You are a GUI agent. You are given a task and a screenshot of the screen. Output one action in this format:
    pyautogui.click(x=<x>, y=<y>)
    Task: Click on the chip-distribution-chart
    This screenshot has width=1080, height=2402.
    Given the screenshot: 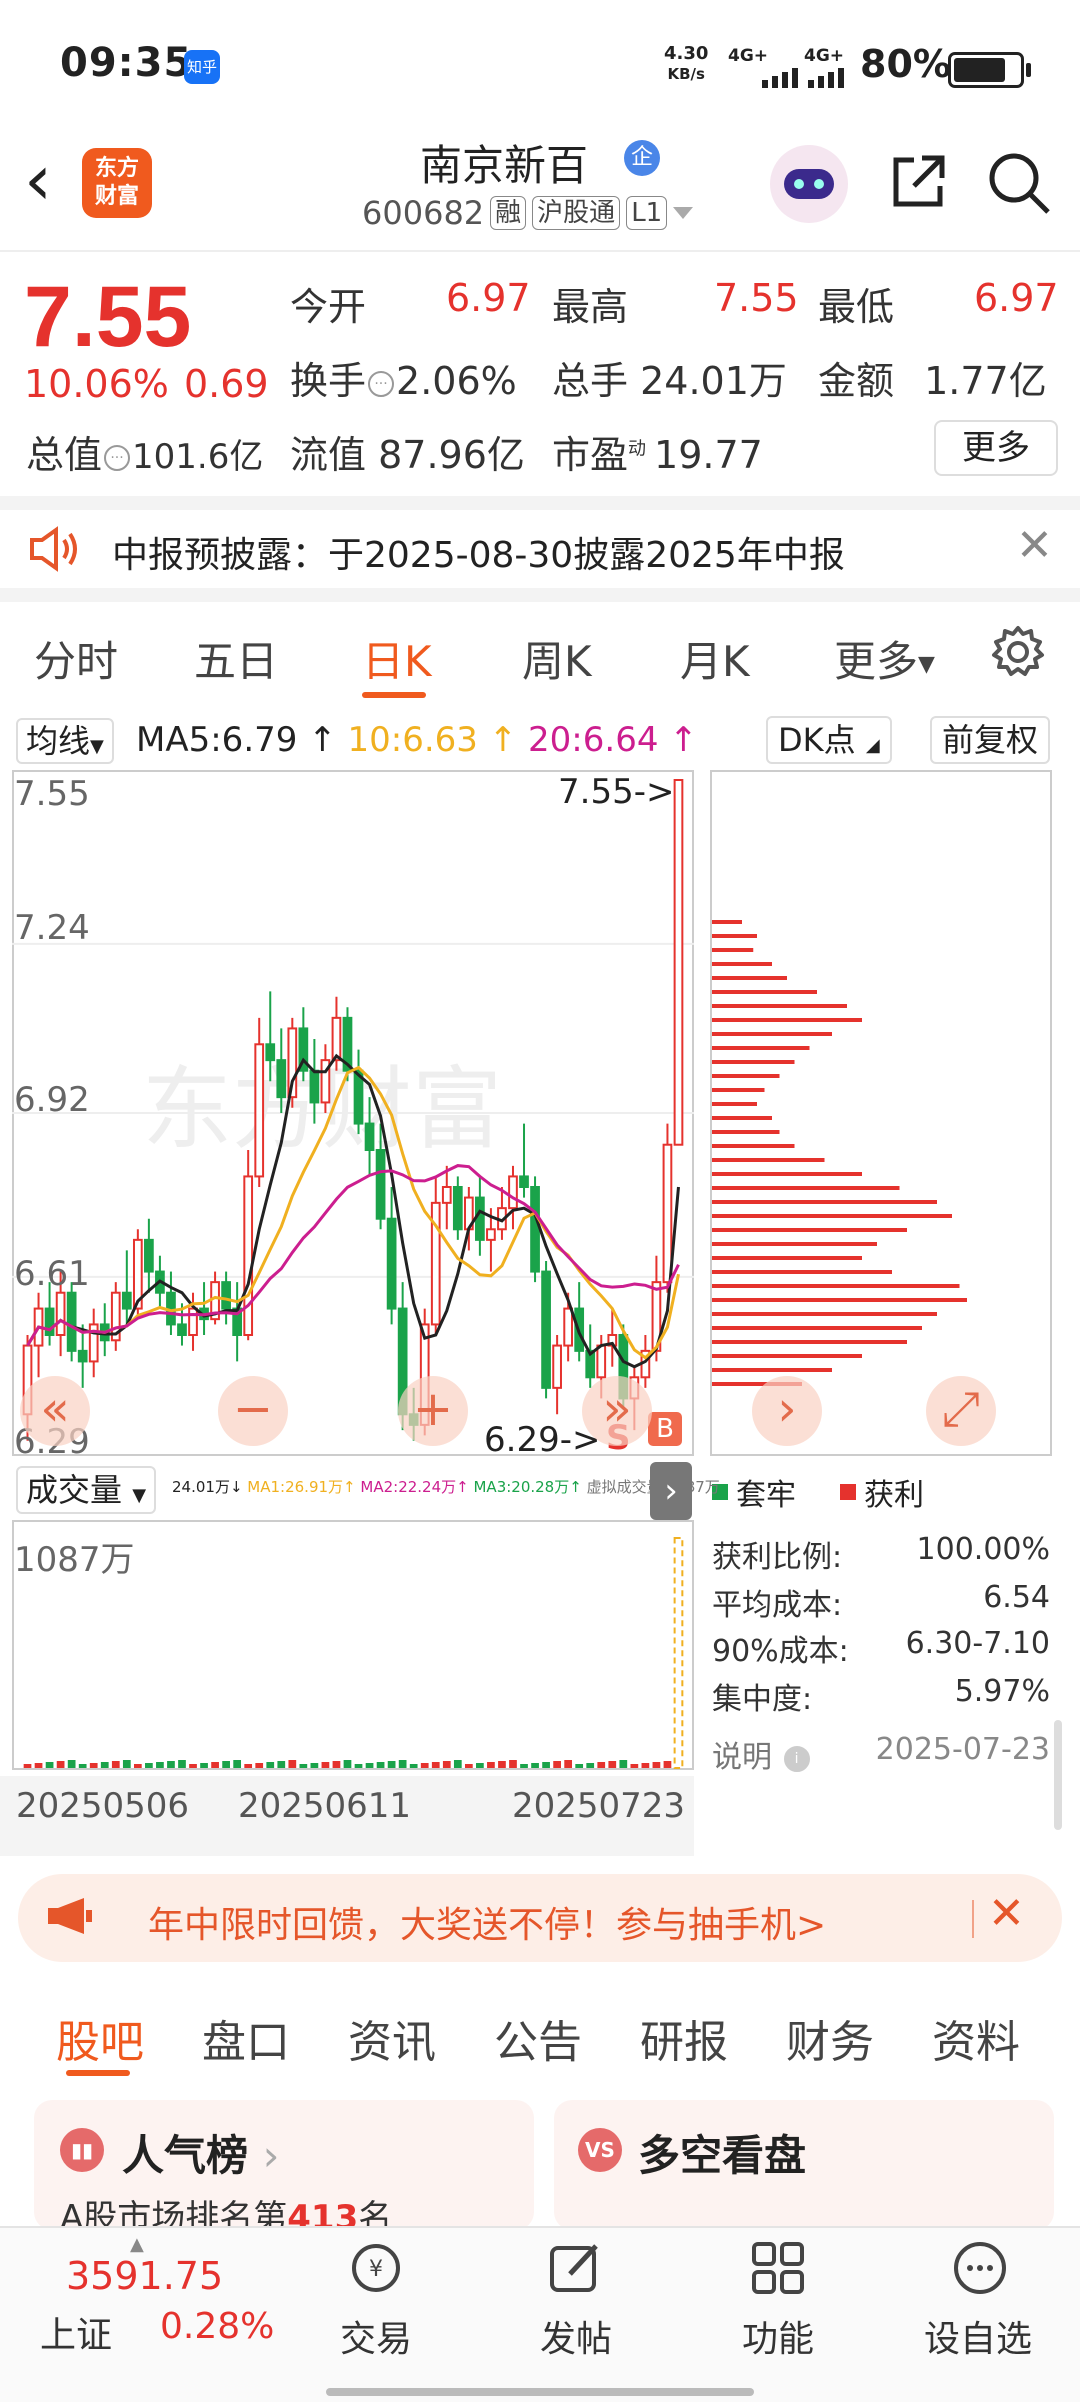 What is the action you would take?
    pyautogui.click(x=881, y=1113)
    